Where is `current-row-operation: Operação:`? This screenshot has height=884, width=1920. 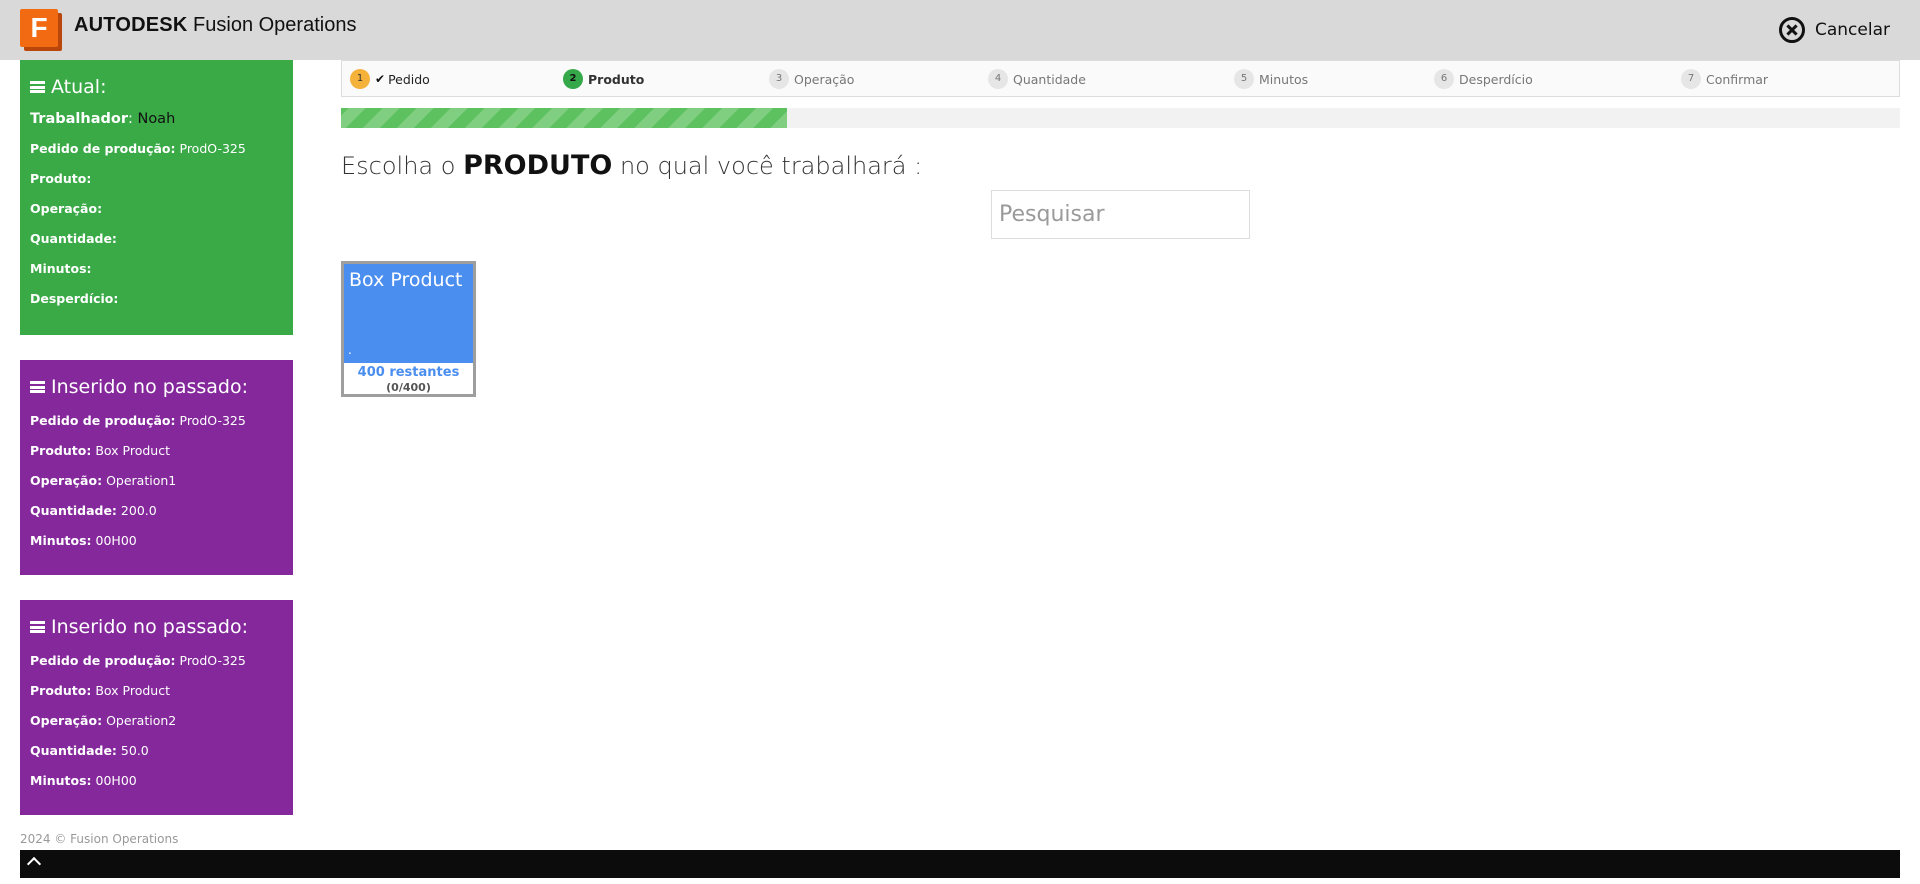 current-row-operation: Operação: is located at coordinates (66, 208).